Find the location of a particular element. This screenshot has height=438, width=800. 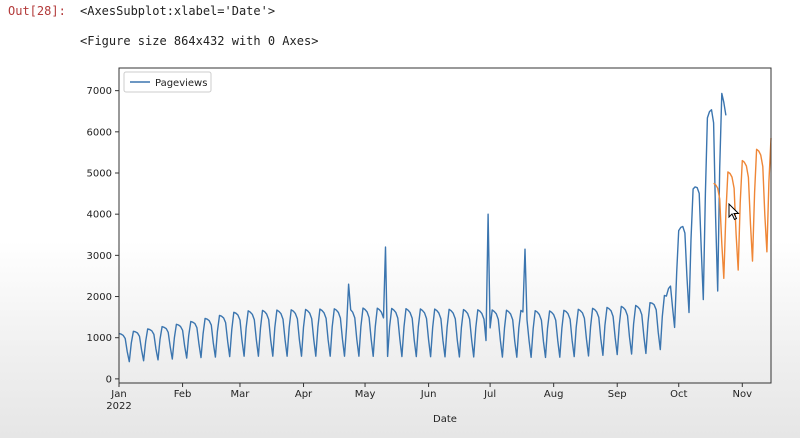

x-tick-label-aug: Aug is located at coordinates (554, 394).